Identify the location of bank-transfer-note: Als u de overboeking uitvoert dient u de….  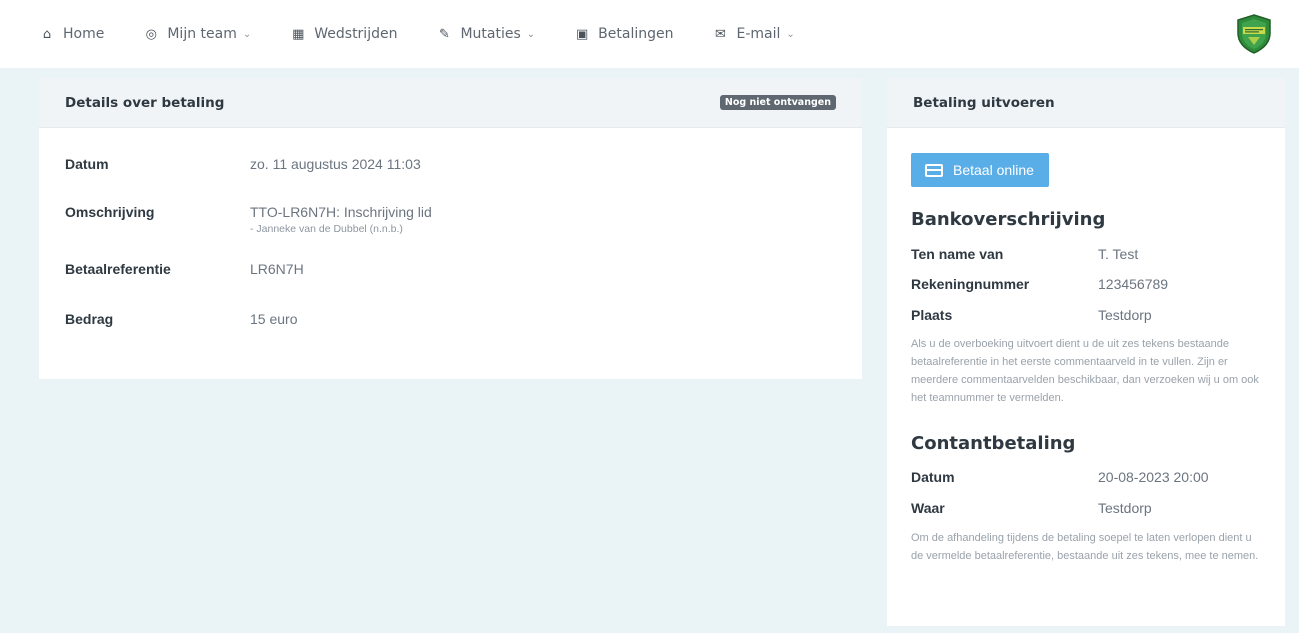
(1085, 371).